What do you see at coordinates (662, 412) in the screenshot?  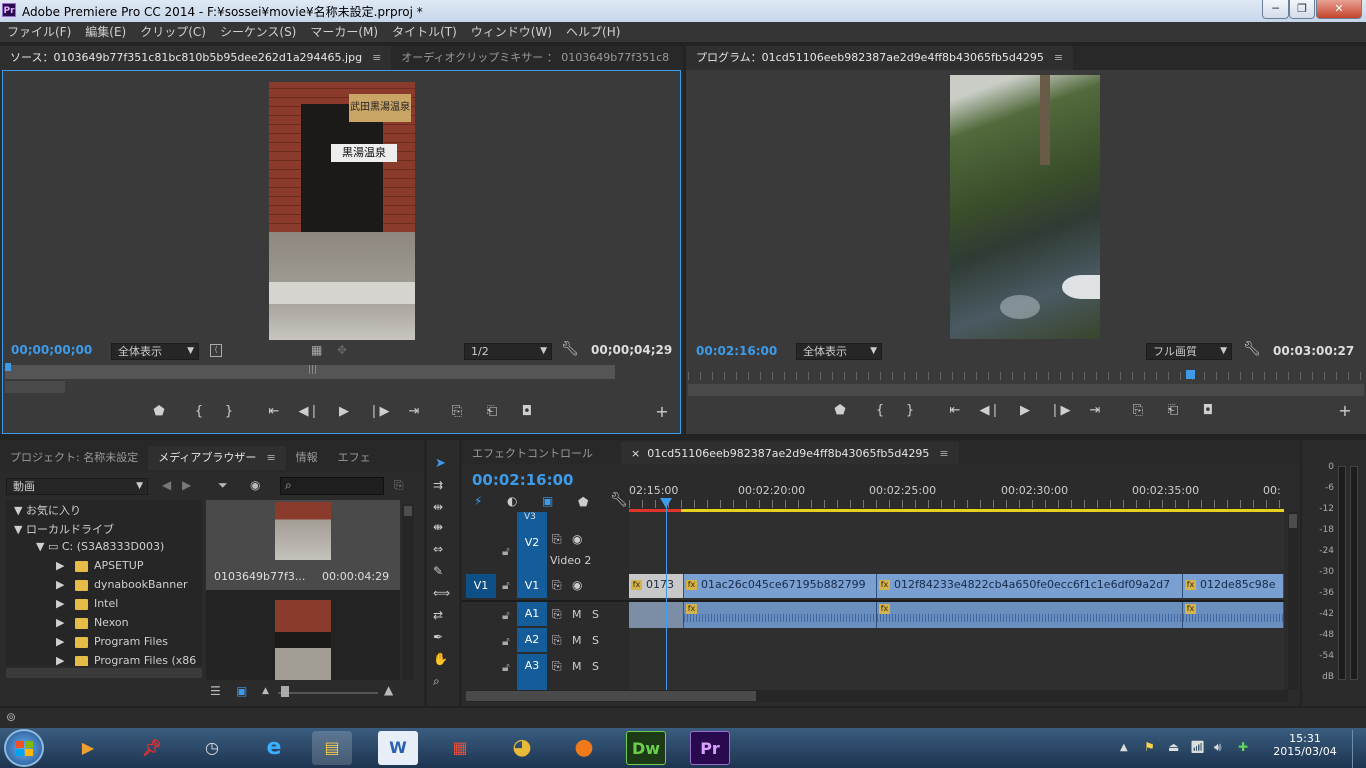 I see `add-button-icon: +` at bounding box center [662, 412].